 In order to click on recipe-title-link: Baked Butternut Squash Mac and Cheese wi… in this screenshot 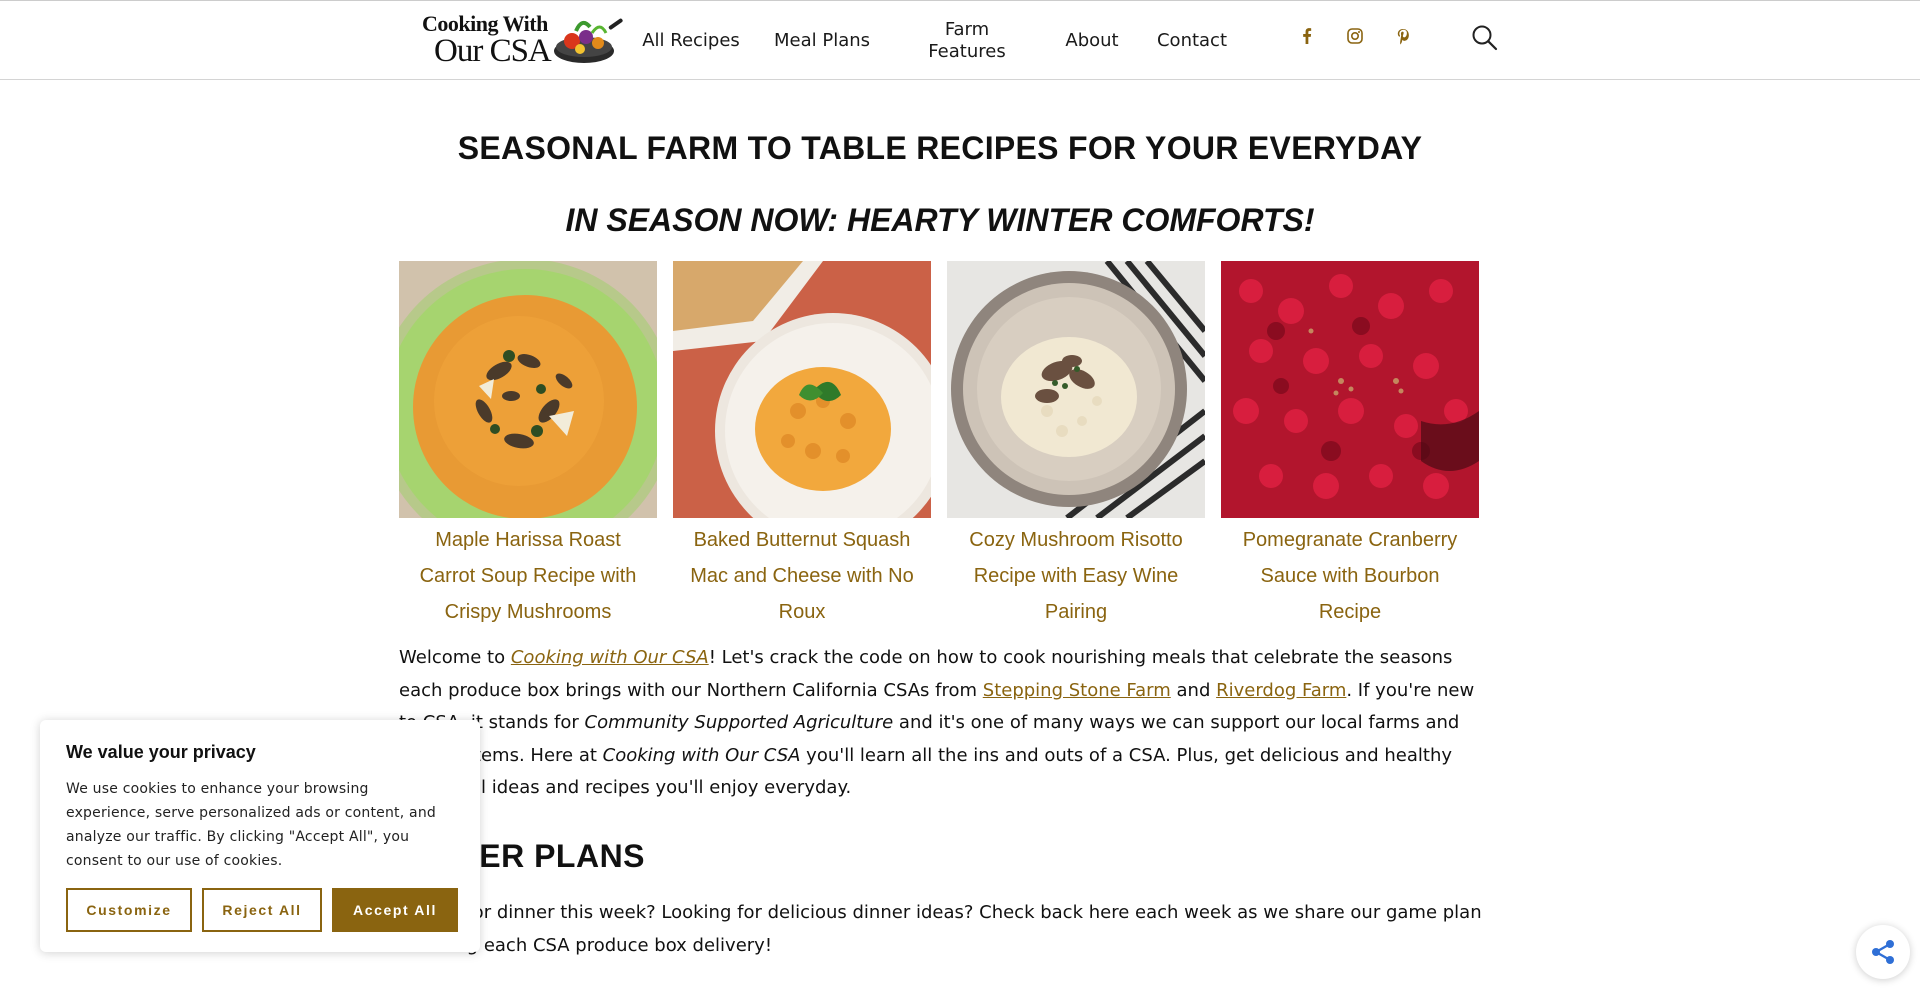, I will do `click(802, 576)`.